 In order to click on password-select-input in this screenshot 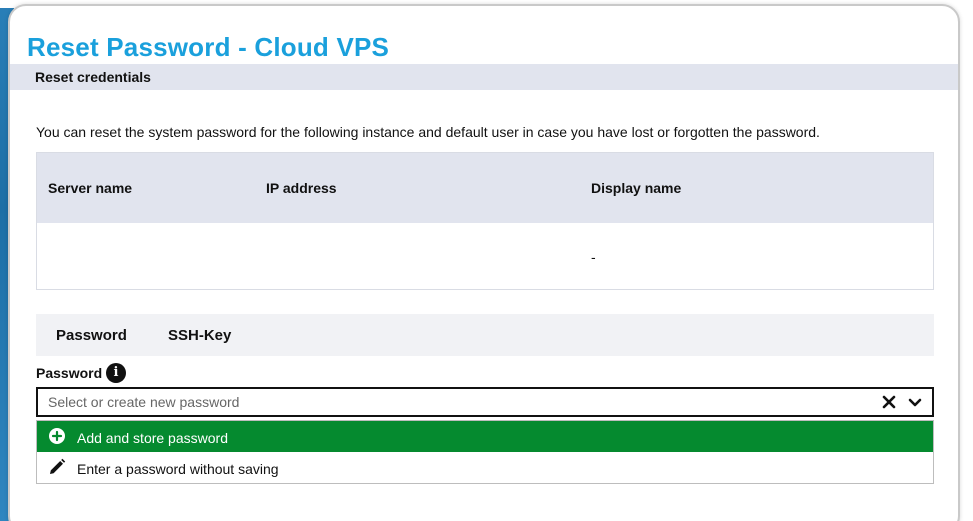, I will do `click(458, 402)`.